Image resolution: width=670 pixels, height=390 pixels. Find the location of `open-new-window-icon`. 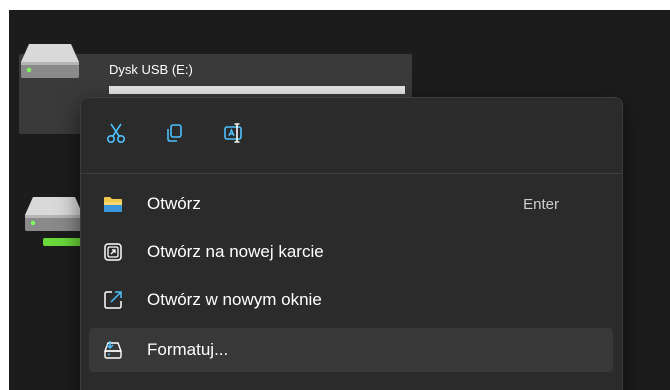

open-new-window-icon is located at coordinates (113, 300).